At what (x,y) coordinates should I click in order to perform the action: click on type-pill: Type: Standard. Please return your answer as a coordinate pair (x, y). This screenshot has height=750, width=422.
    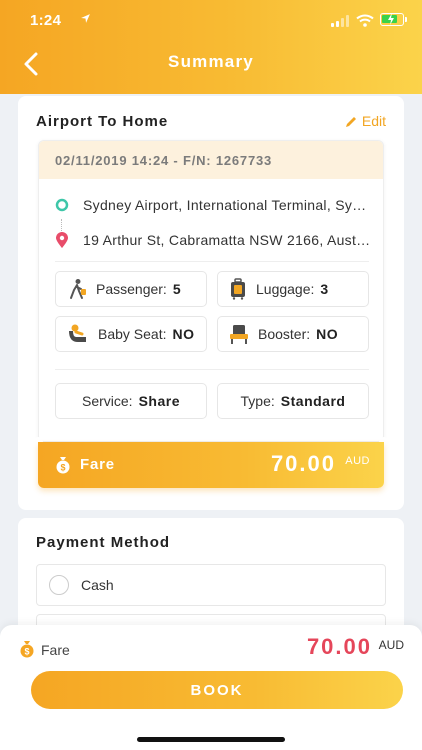
    Looking at the image, I should click on (293, 401).